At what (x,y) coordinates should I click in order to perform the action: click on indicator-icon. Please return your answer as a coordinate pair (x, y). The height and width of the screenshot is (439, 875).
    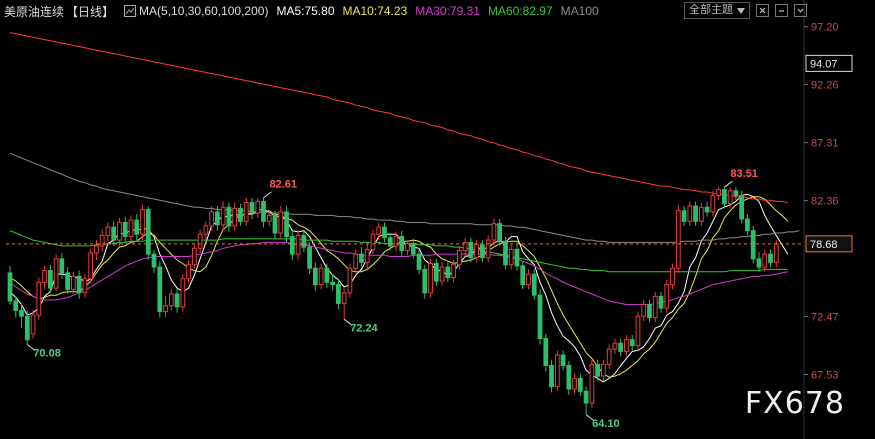
    Looking at the image, I should click on (130, 11).